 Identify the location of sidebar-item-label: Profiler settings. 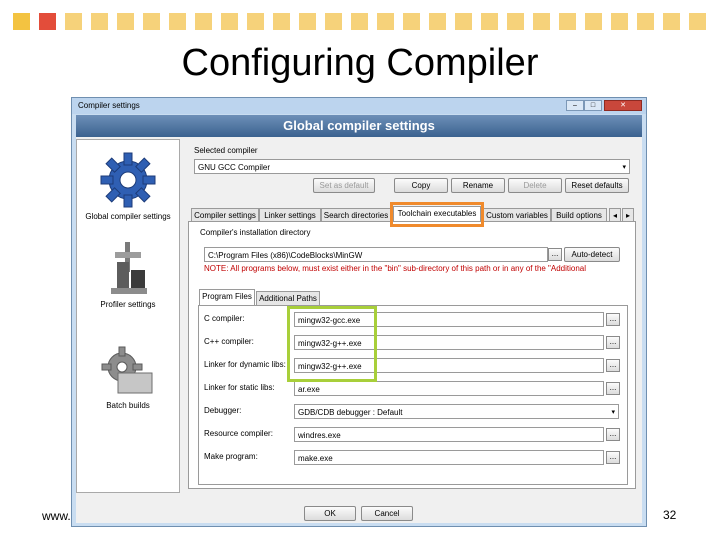
(128, 304).